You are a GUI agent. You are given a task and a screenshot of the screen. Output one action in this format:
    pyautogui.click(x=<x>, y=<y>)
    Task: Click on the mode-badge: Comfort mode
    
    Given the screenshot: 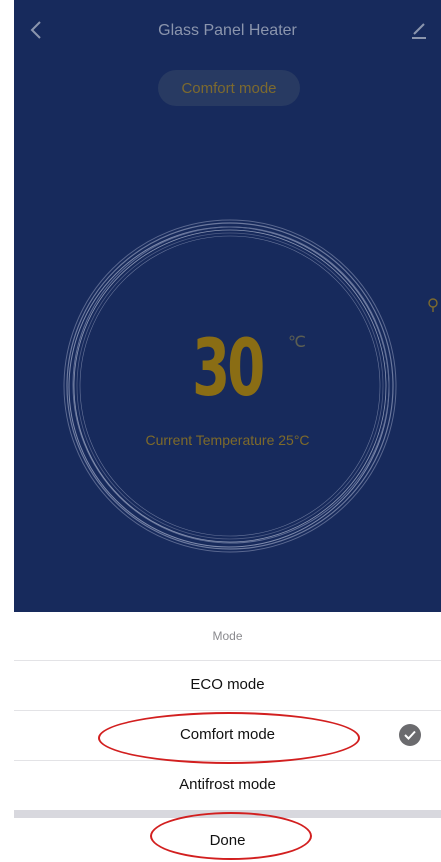 What is the action you would take?
    pyautogui.click(x=229, y=88)
    